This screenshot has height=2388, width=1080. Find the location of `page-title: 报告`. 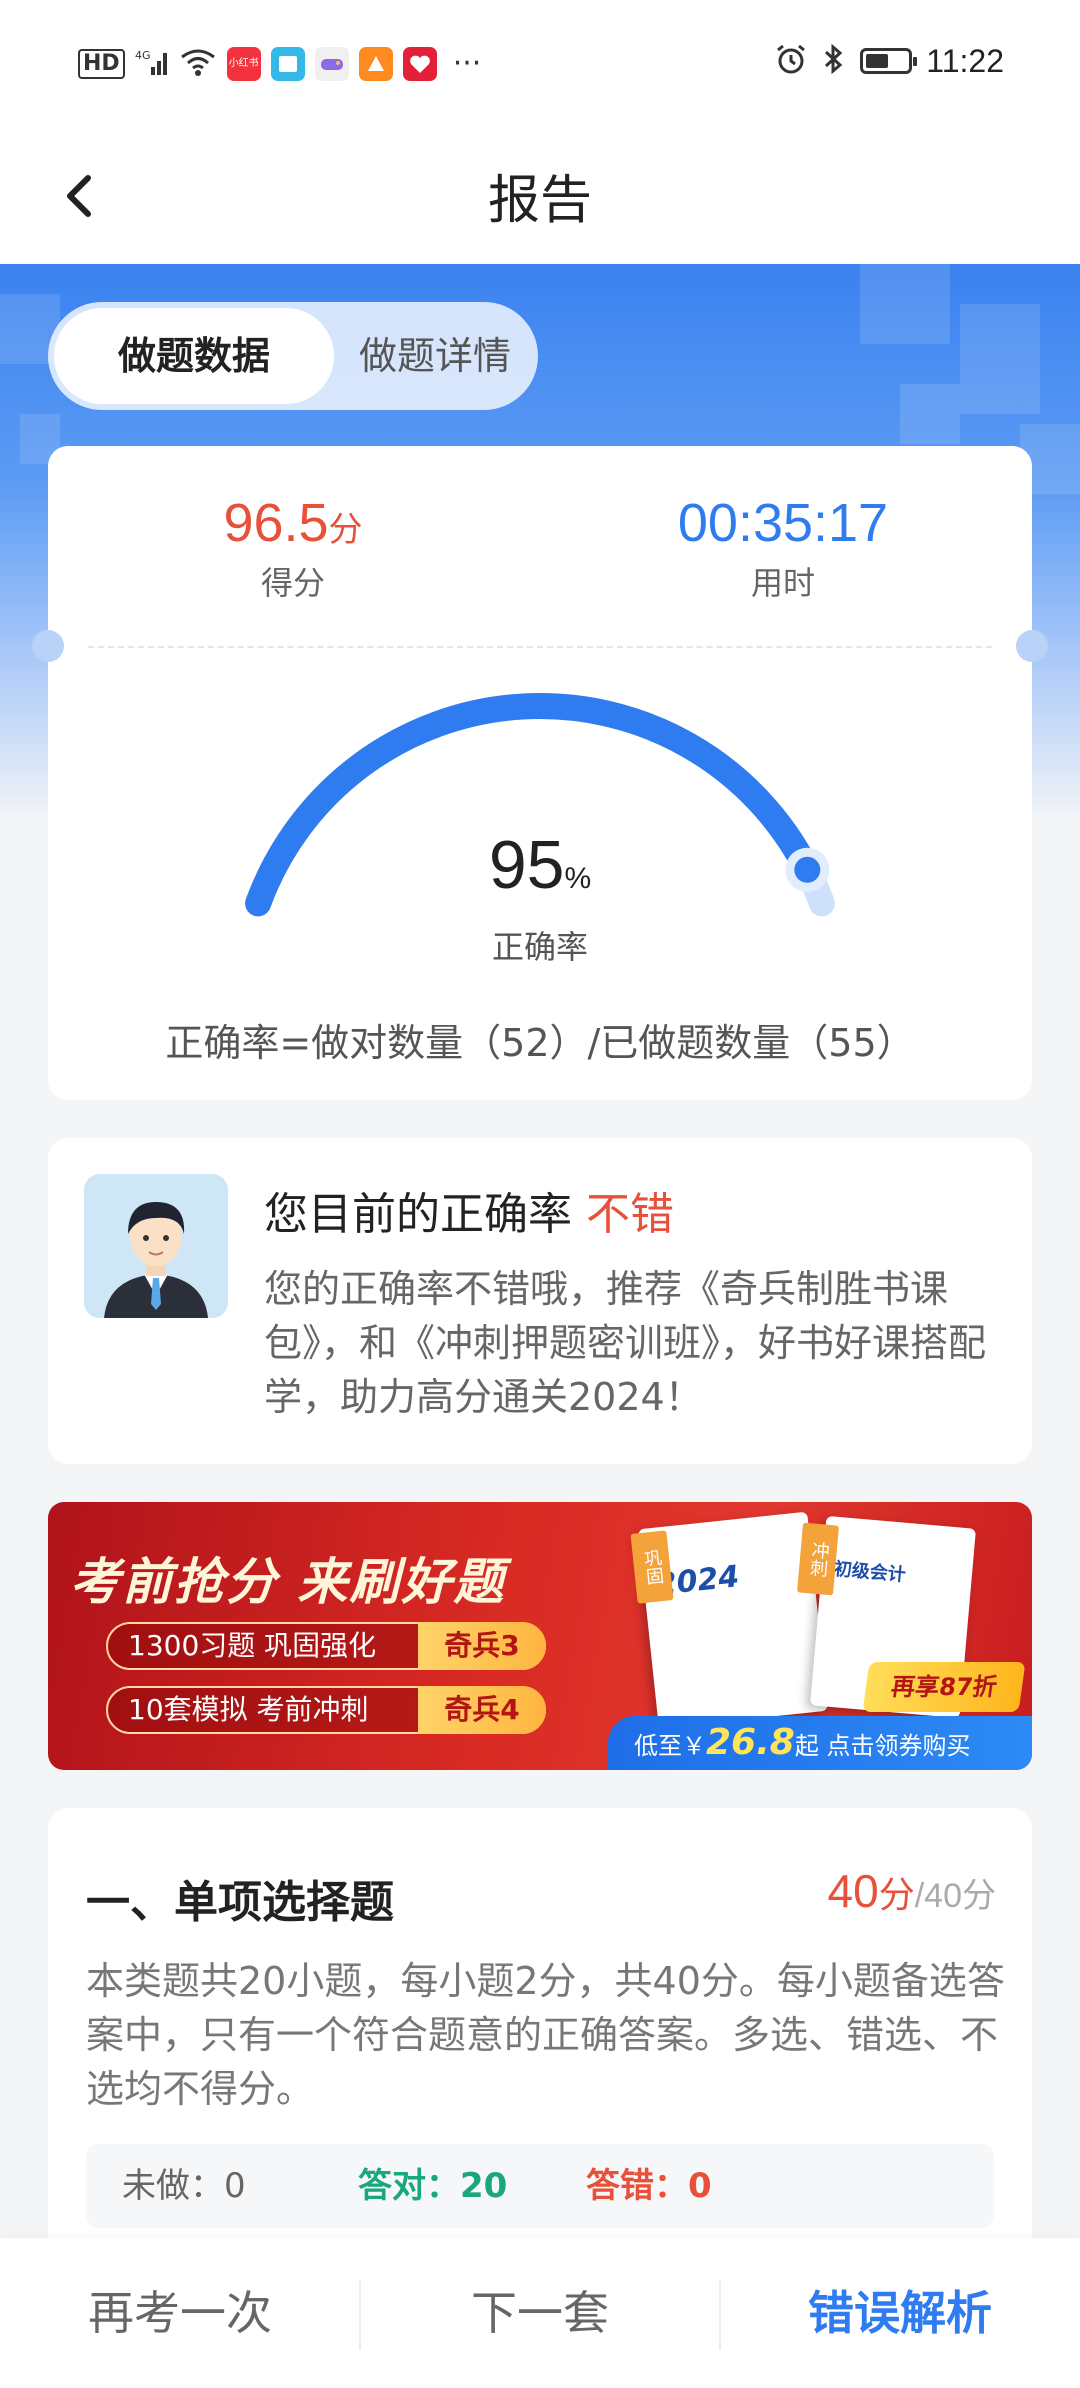

page-title: 报告 is located at coordinates (539, 201).